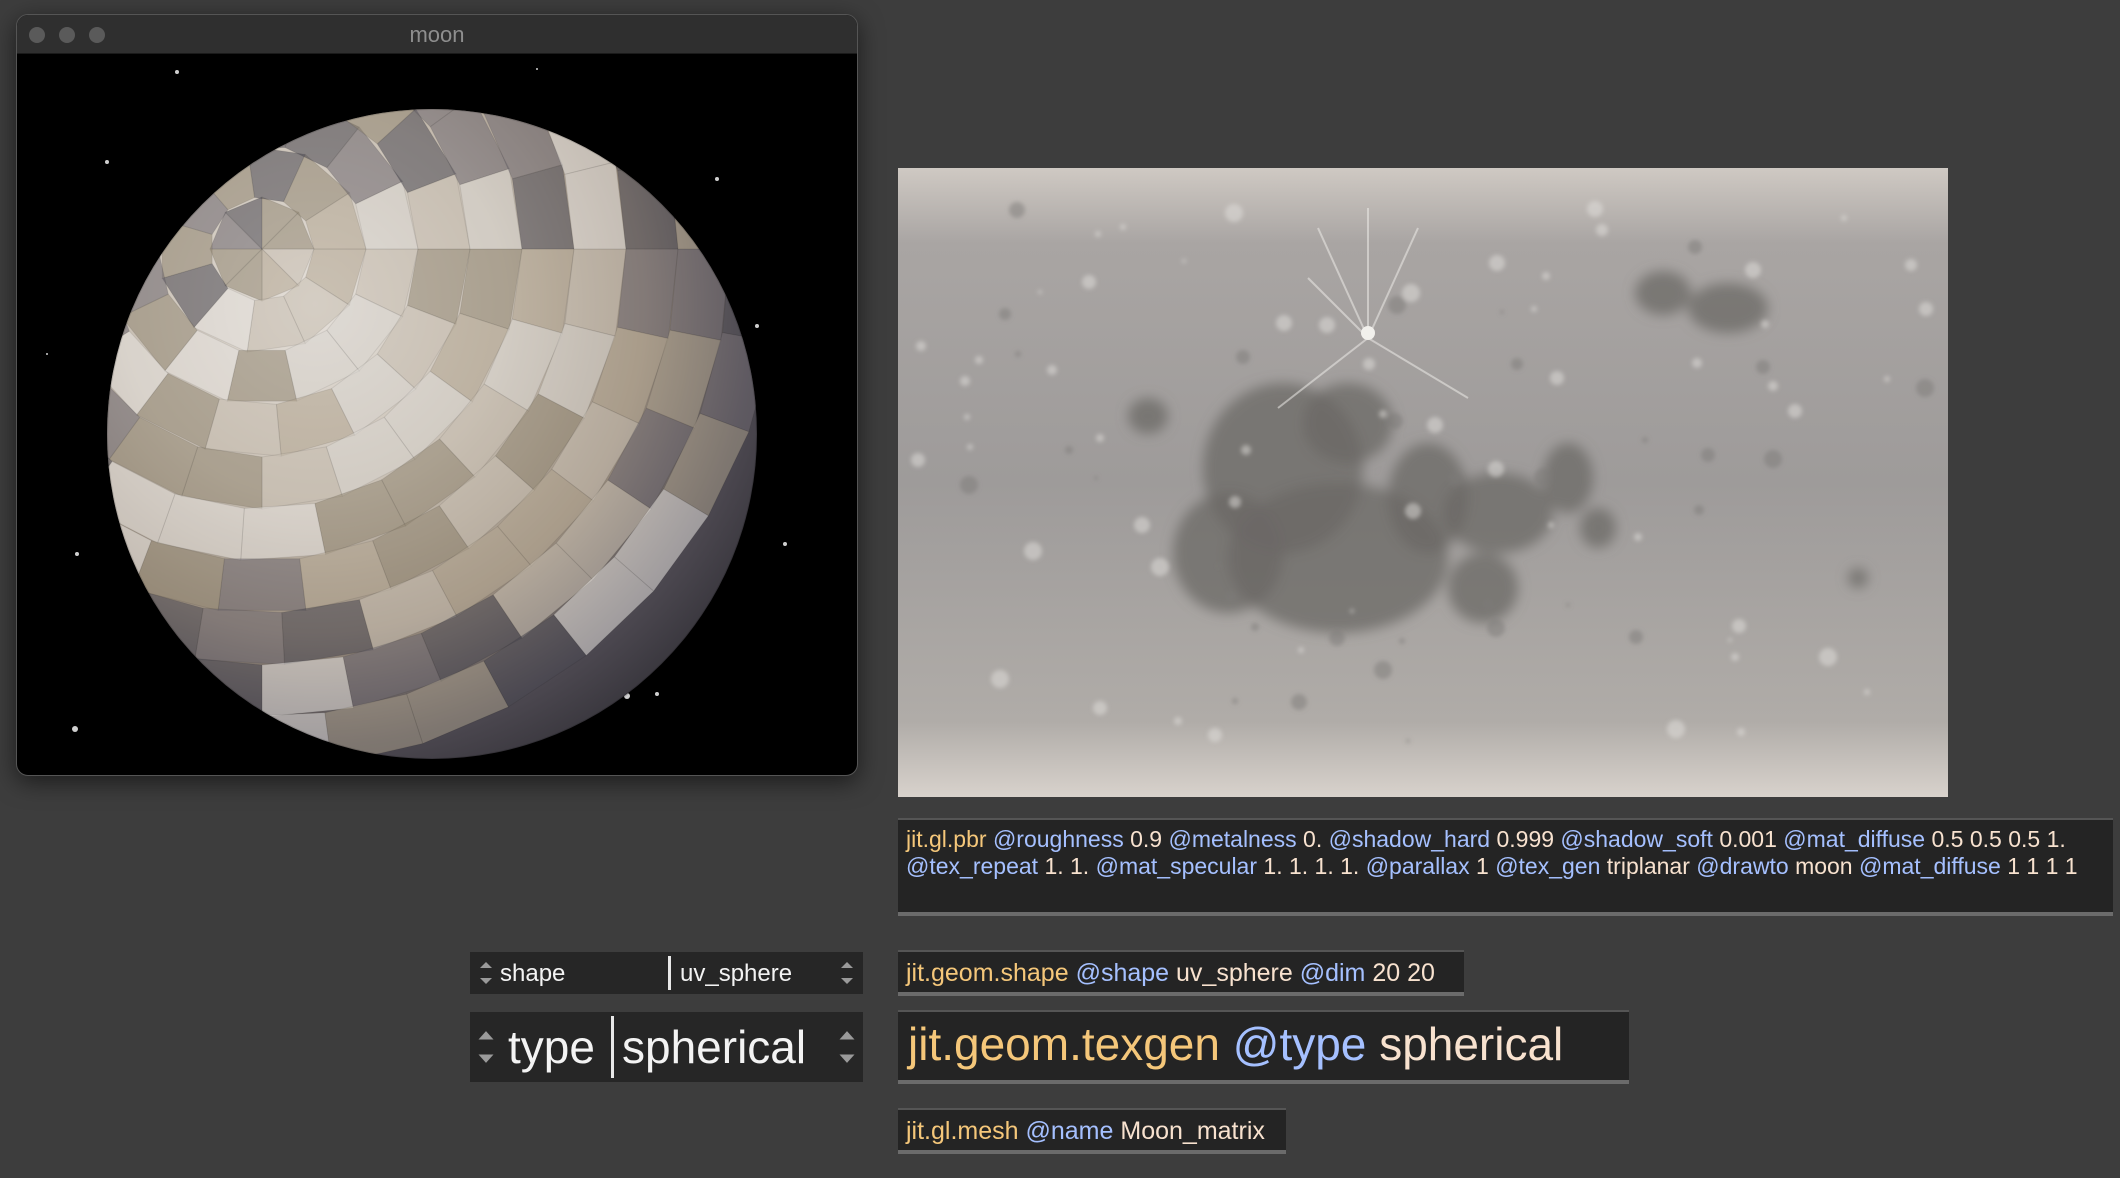  What do you see at coordinates (1748, 839) in the screenshot?
I see `object-value: 0.001` at bounding box center [1748, 839].